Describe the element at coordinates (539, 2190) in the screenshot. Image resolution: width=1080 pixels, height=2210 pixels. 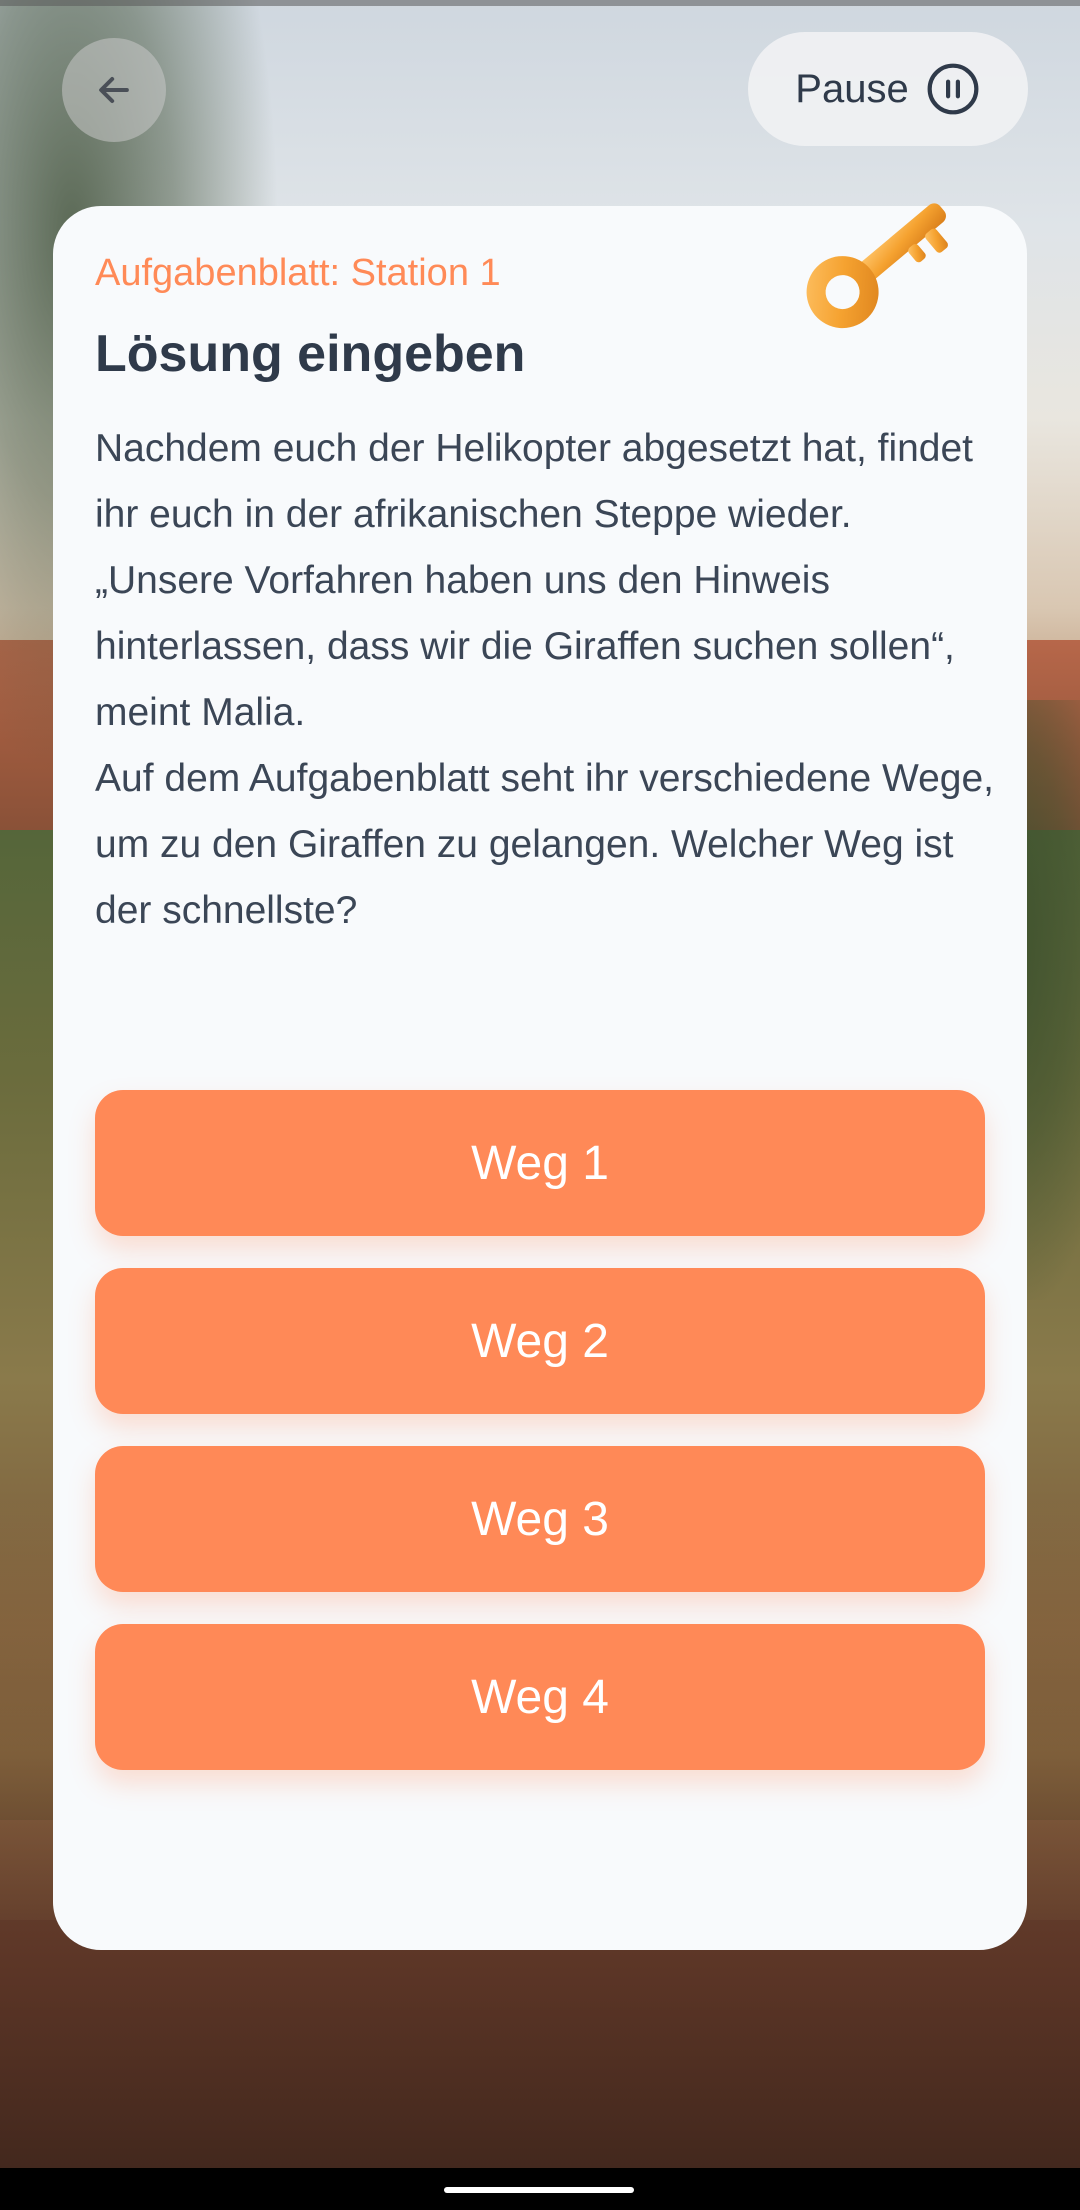
I see `home-indicator` at that location.